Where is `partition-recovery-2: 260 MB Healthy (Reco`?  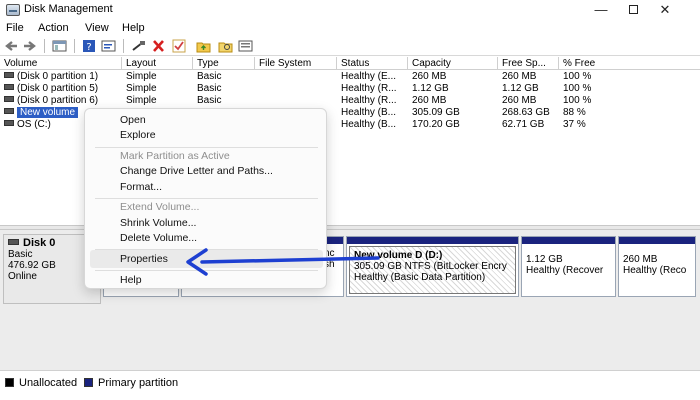 partition-recovery-2: 260 MB Healthy (Reco is located at coordinates (657, 266).